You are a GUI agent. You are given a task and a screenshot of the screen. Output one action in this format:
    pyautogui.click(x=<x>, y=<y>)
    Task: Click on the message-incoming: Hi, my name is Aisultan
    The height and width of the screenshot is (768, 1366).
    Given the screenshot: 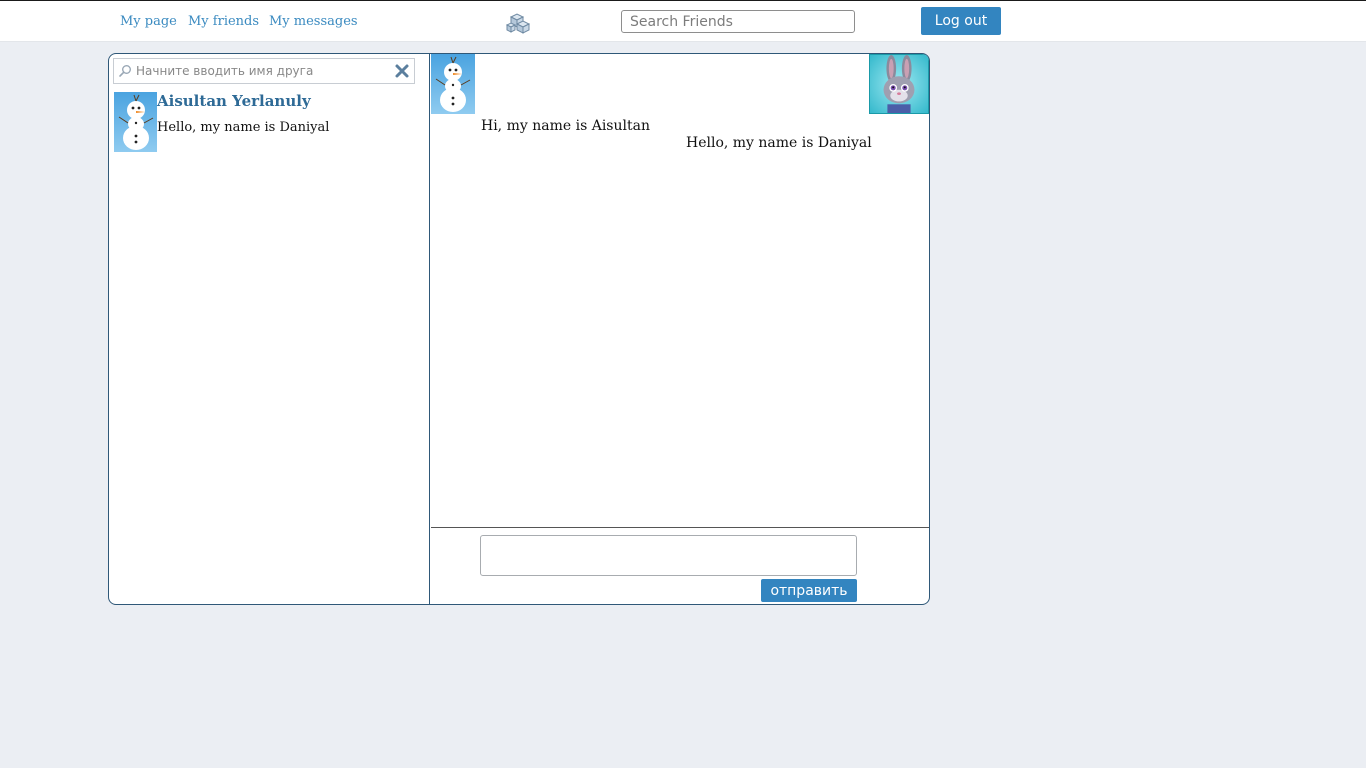 What is the action you would take?
    pyautogui.click(x=565, y=126)
    